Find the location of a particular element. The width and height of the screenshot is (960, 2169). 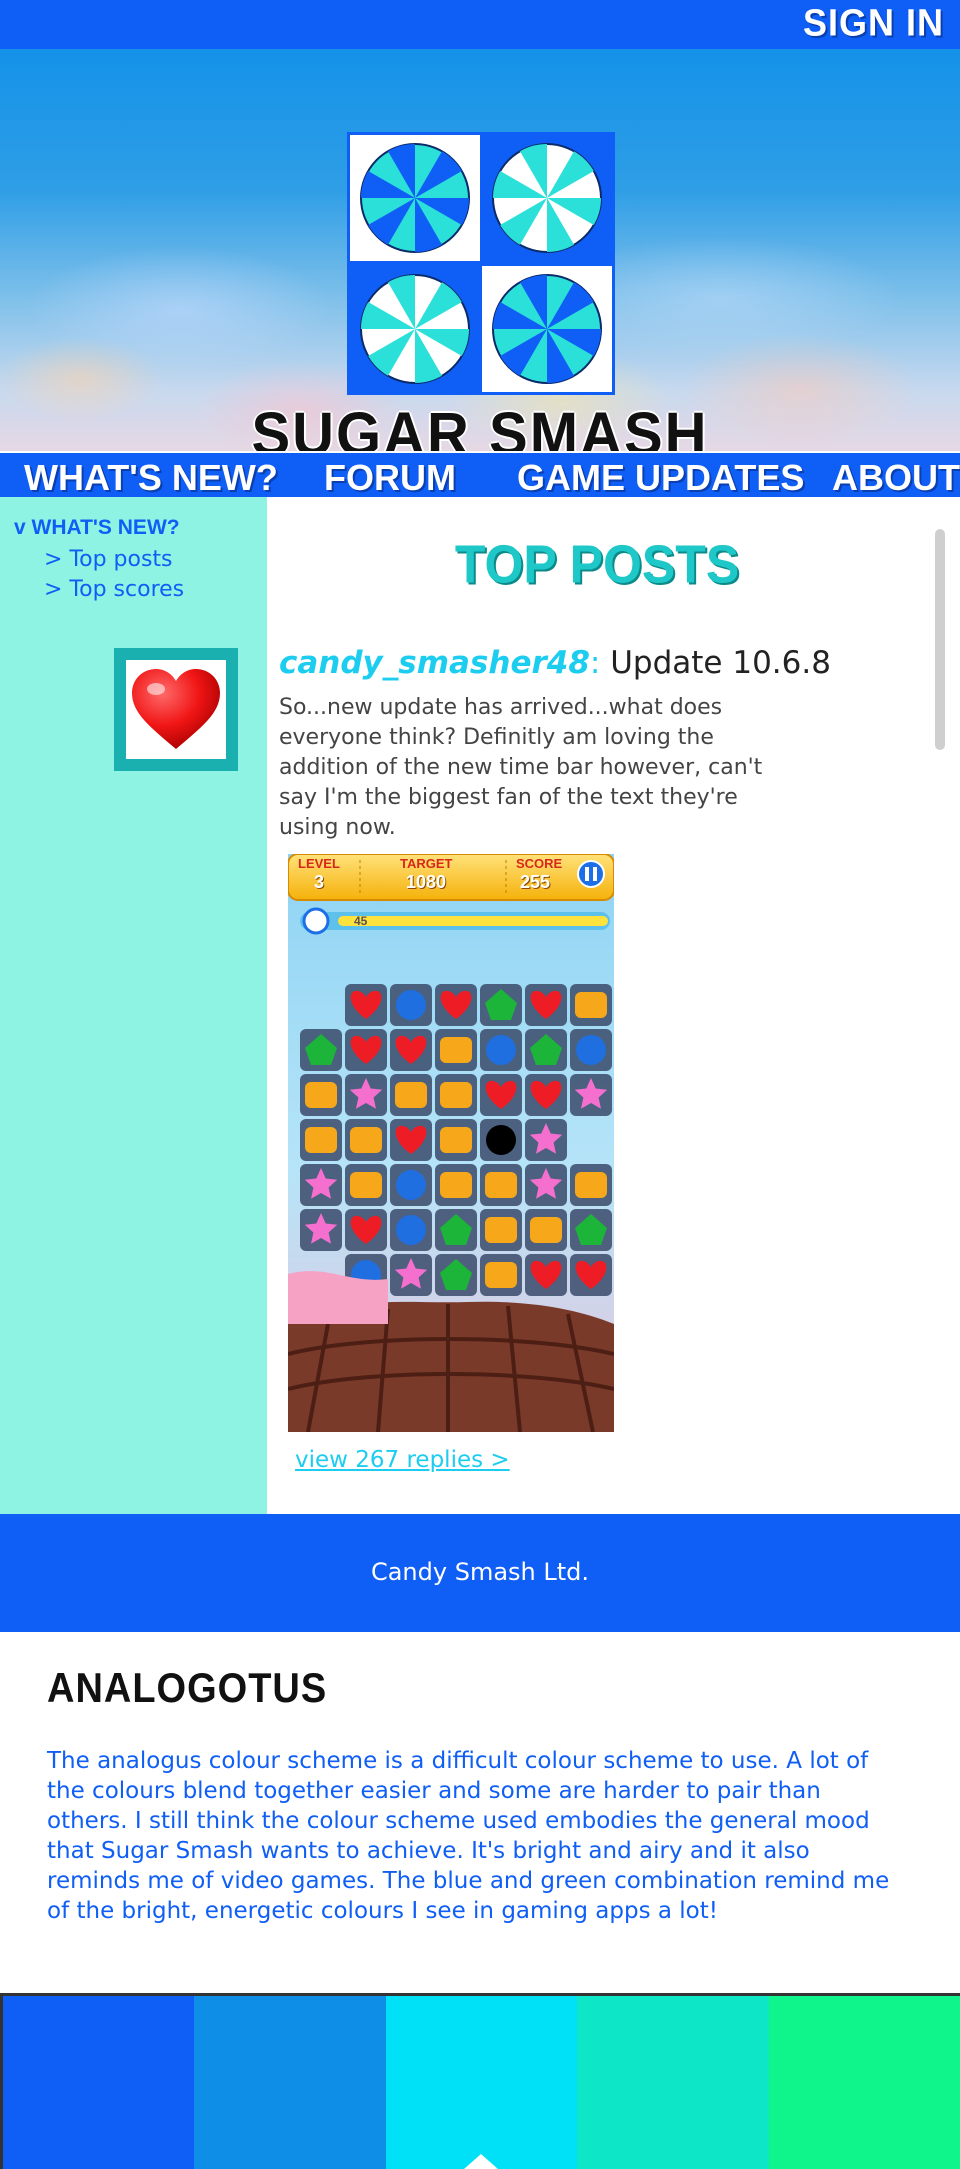

screenshot-target-value: 1080 is located at coordinates (426, 882).